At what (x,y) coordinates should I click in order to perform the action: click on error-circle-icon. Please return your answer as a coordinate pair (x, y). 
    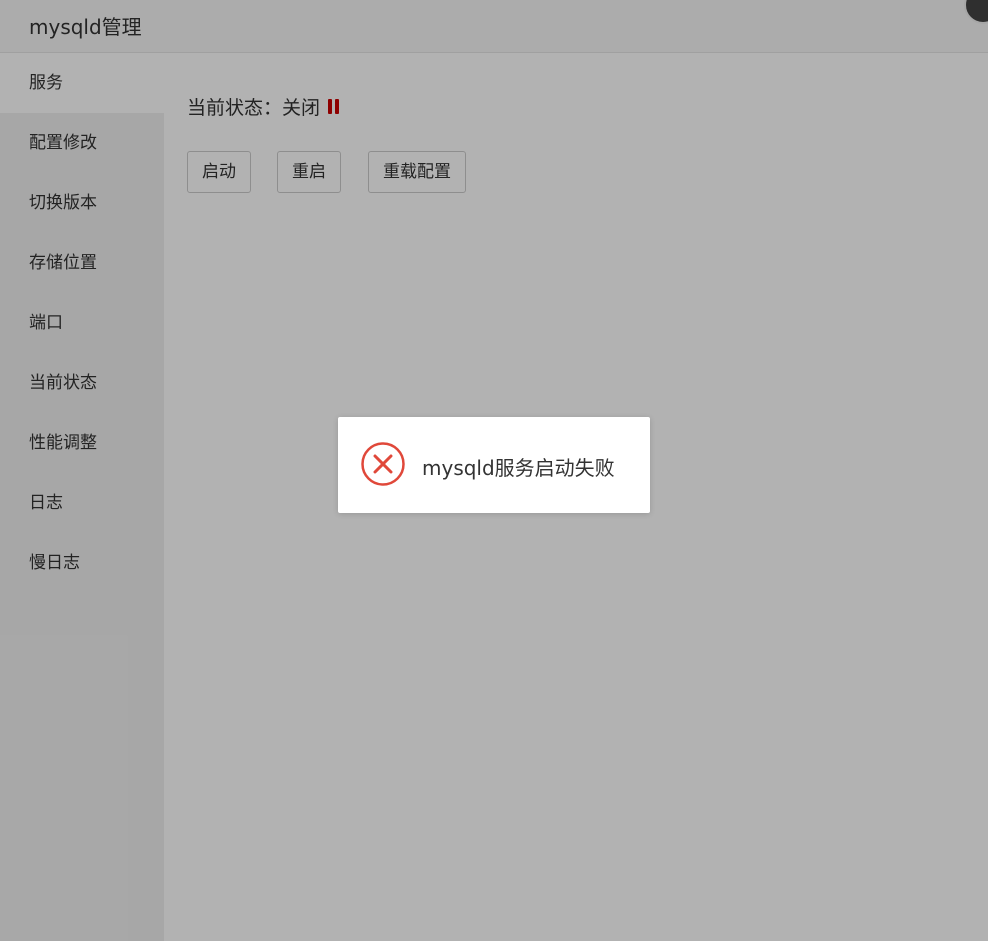
    Looking at the image, I should click on (383, 464).